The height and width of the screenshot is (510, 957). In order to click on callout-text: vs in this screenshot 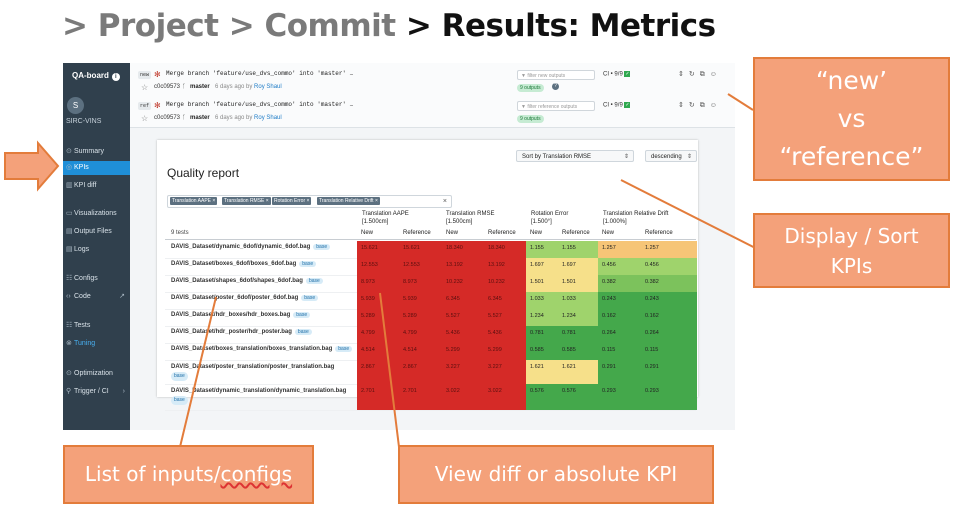, I will do `click(851, 118)`.